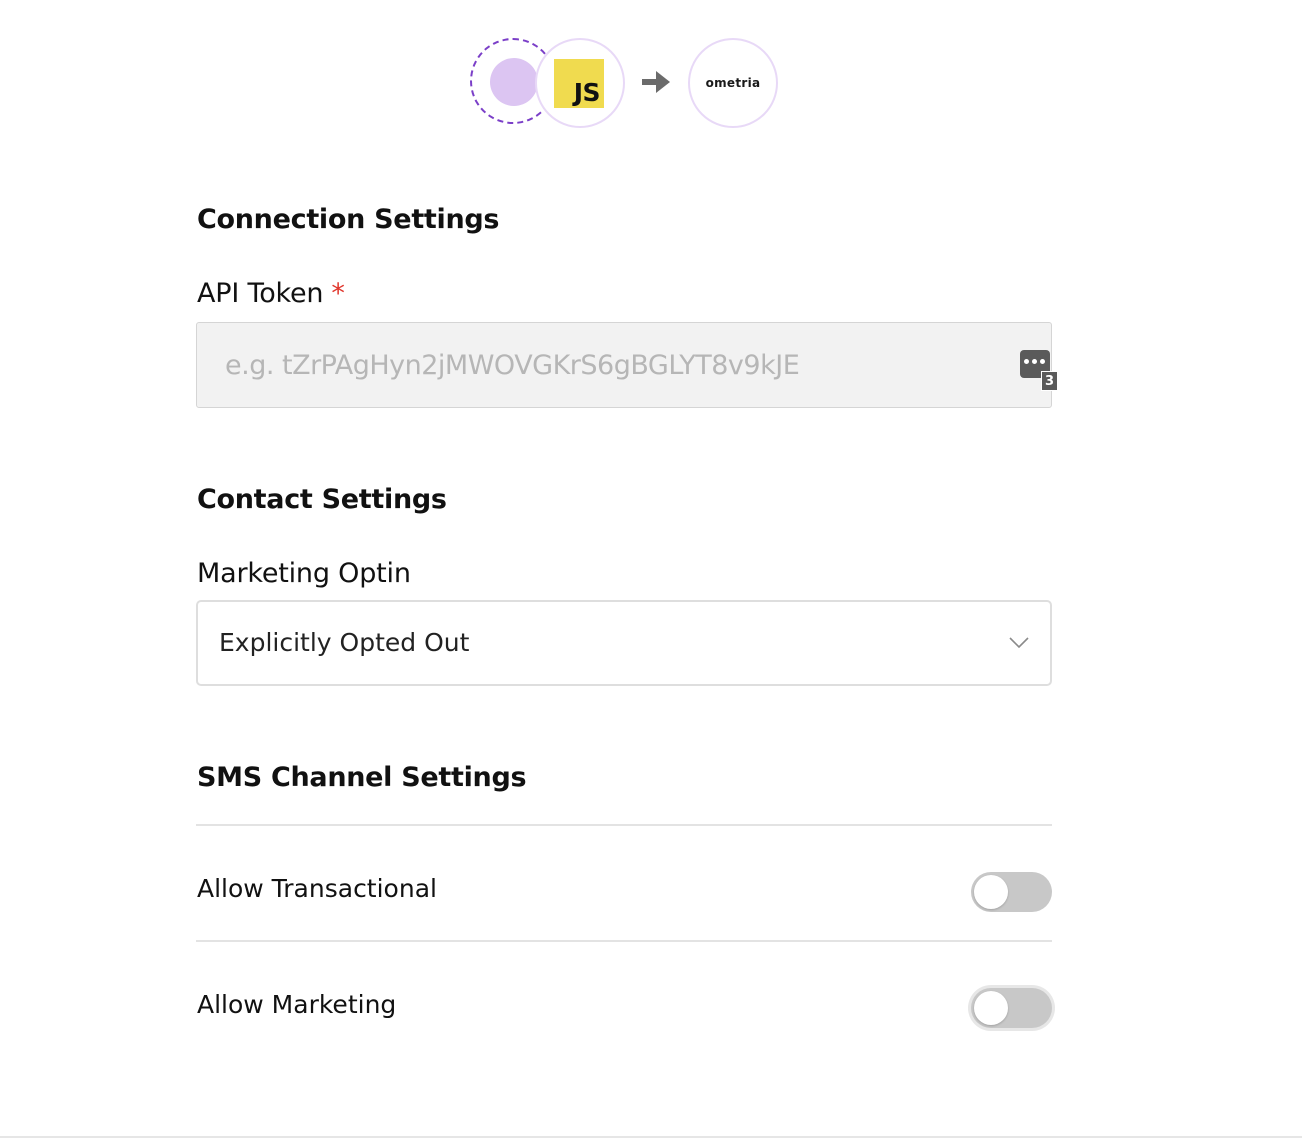  What do you see at coordinates (579, 83) in the screenshot?
I see `javascript-icon: JS` at bounding box center [579, 83].